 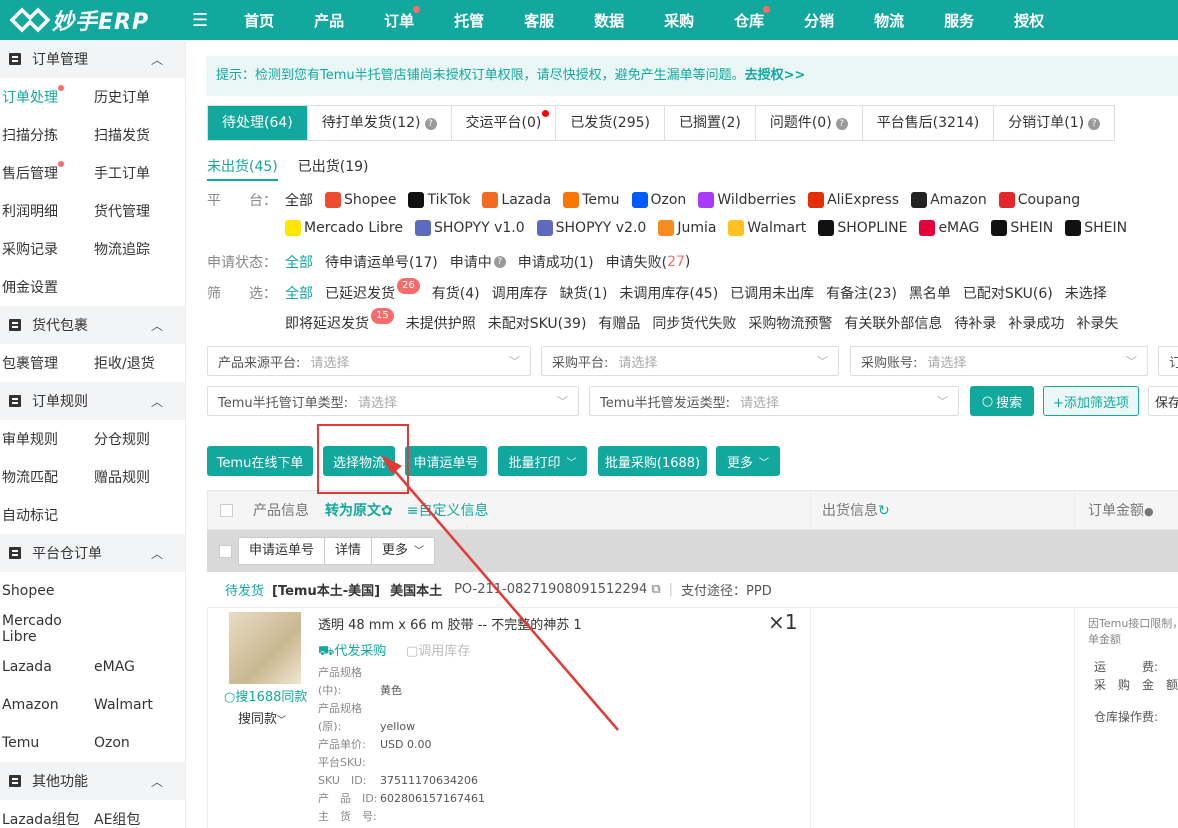 What do you see at coordinates (200, 20) in the screenshot?
I see `menu-toggle-icon: ☰` at bounding box center [200, 20].